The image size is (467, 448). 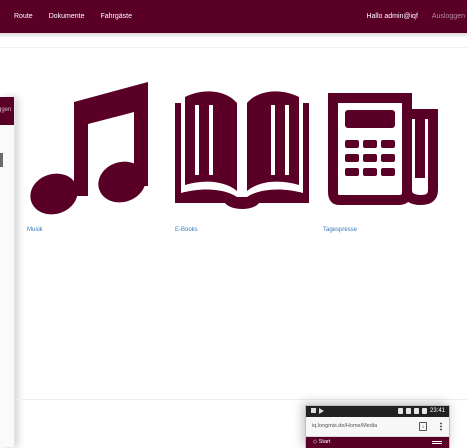 I want to click on media-tile-ebooks: E-Books, so click(x=242, y=159).